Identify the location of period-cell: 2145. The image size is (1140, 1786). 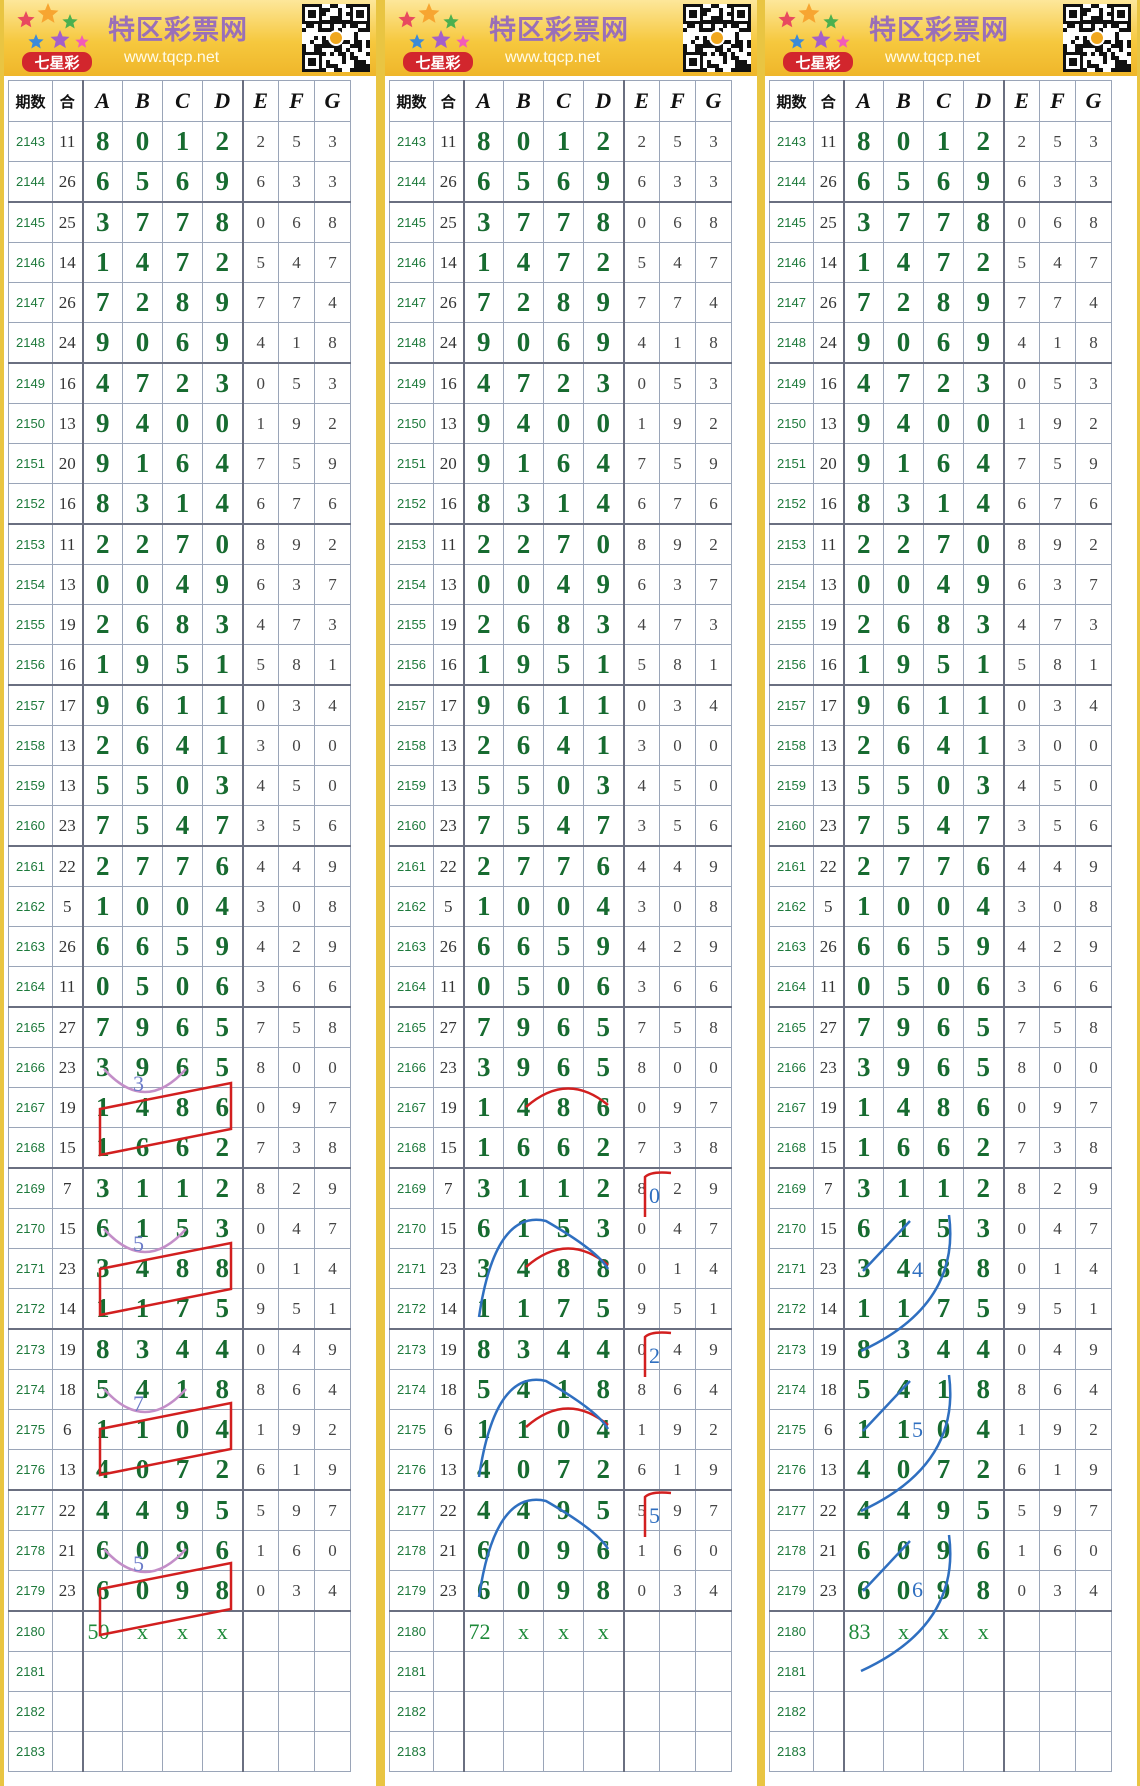
(411, 222).